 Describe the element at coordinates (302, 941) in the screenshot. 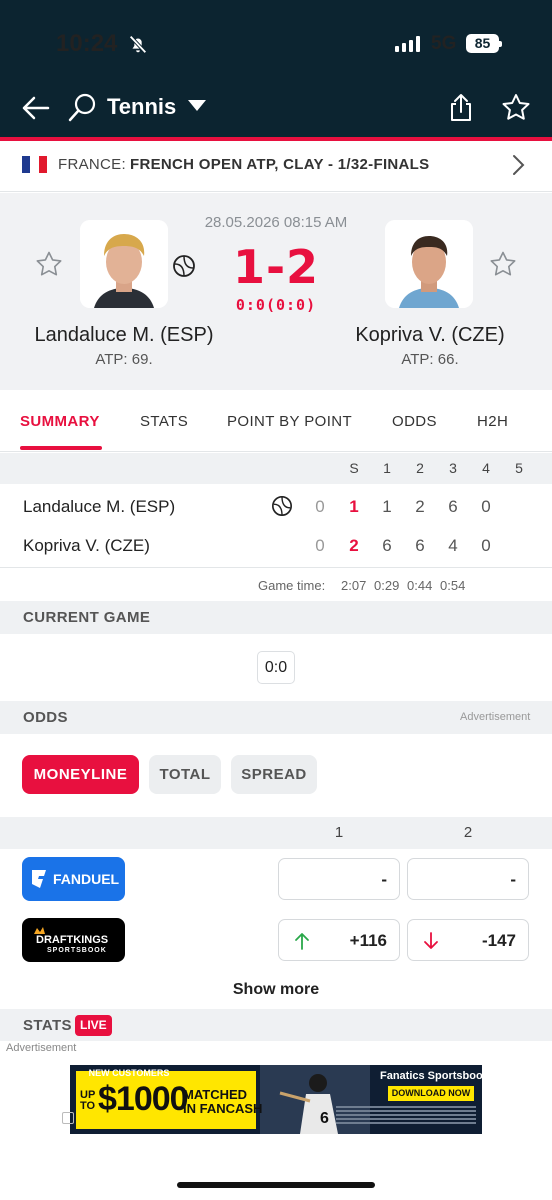

I see `arrow-up-icon` at that location.